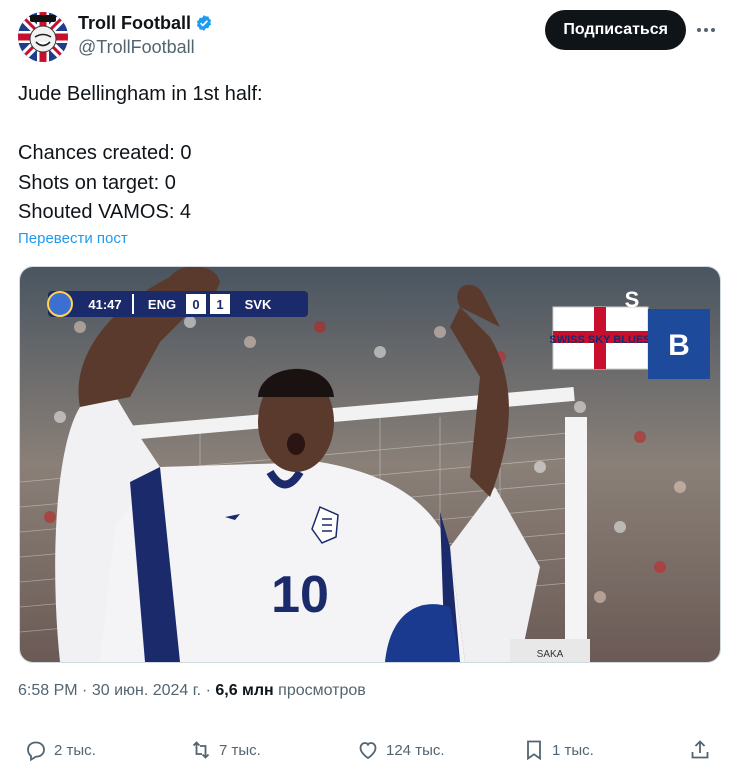 The width and height of the screenshot is (730, 782). Describe the element at coordinates (201, 750) in the screenshot. I see `repost-icon` at that location.